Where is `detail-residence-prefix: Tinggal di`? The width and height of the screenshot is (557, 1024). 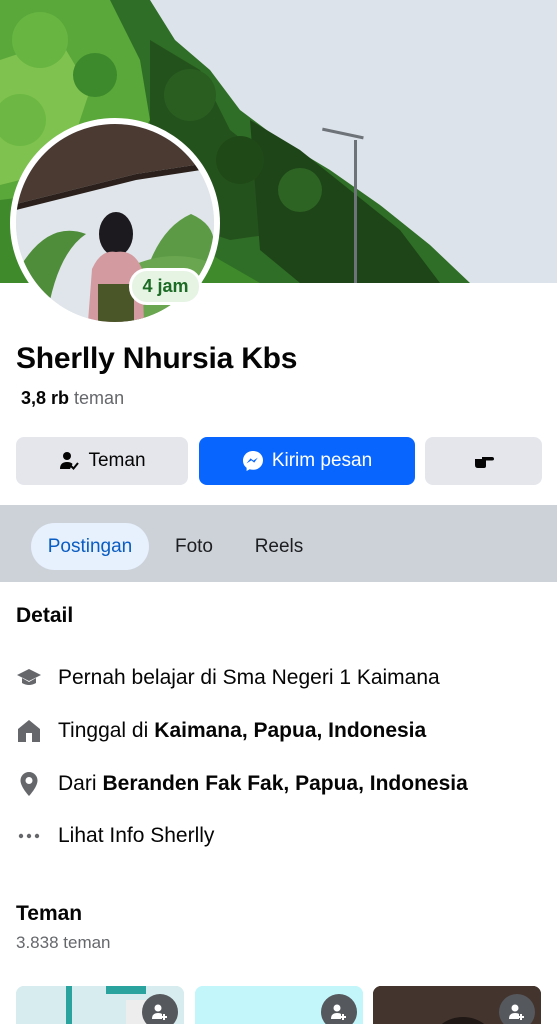 detail-residence-prefix: Tinggal di is located at coordinates (103, 730).